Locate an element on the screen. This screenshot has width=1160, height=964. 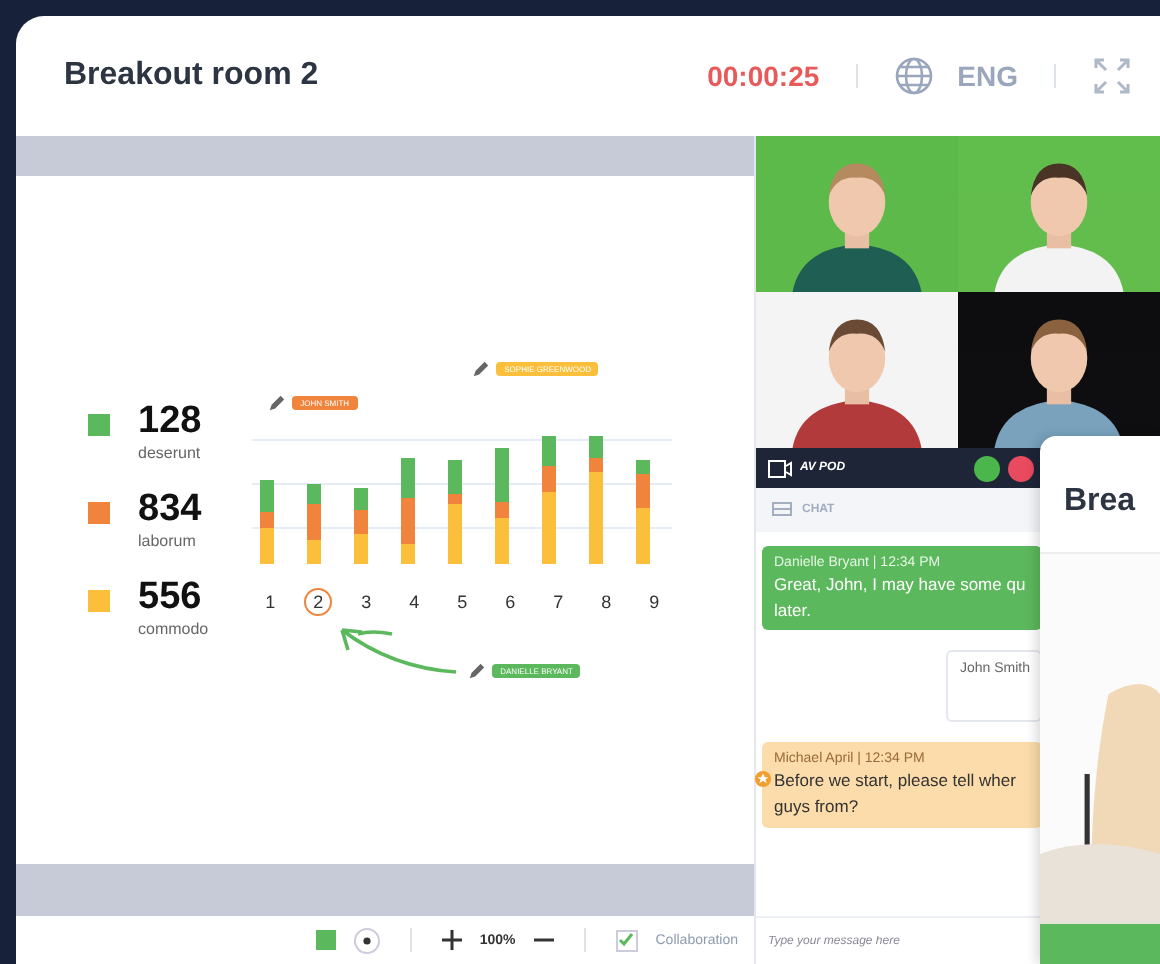
message-text: Before we start, please tell wher is located at coordinates (896, 781).